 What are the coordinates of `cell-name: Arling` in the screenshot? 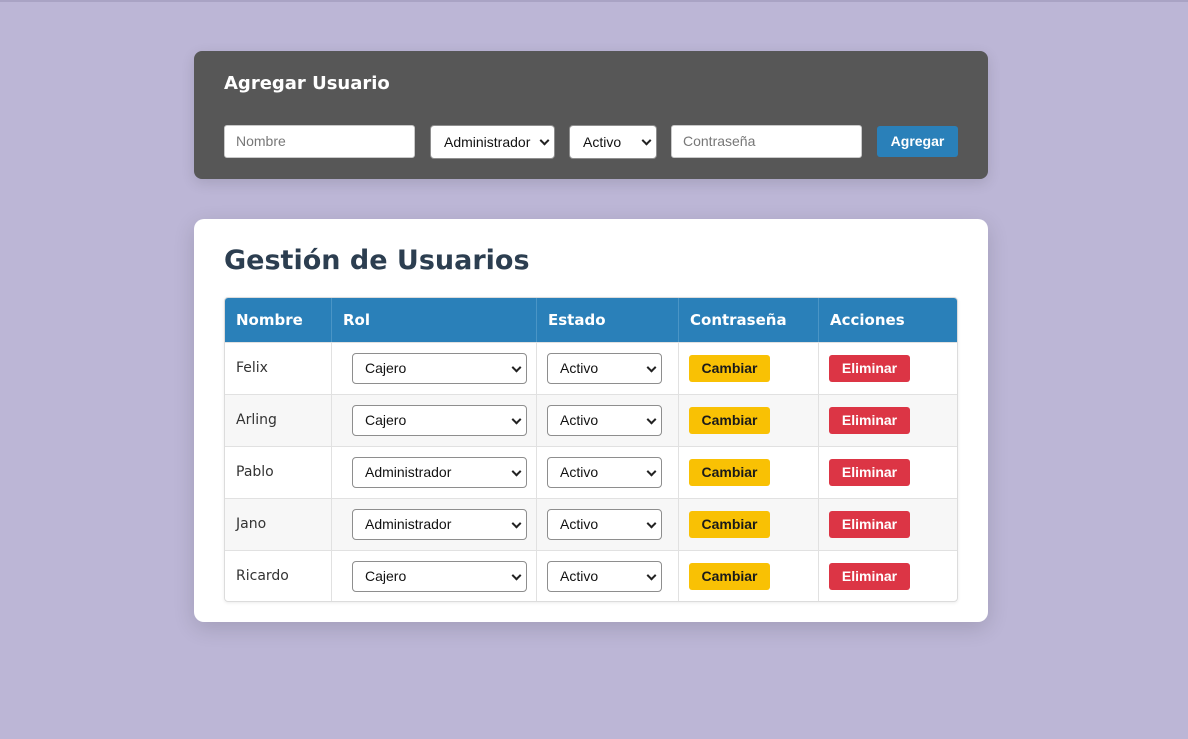 It's located at (278, 421).